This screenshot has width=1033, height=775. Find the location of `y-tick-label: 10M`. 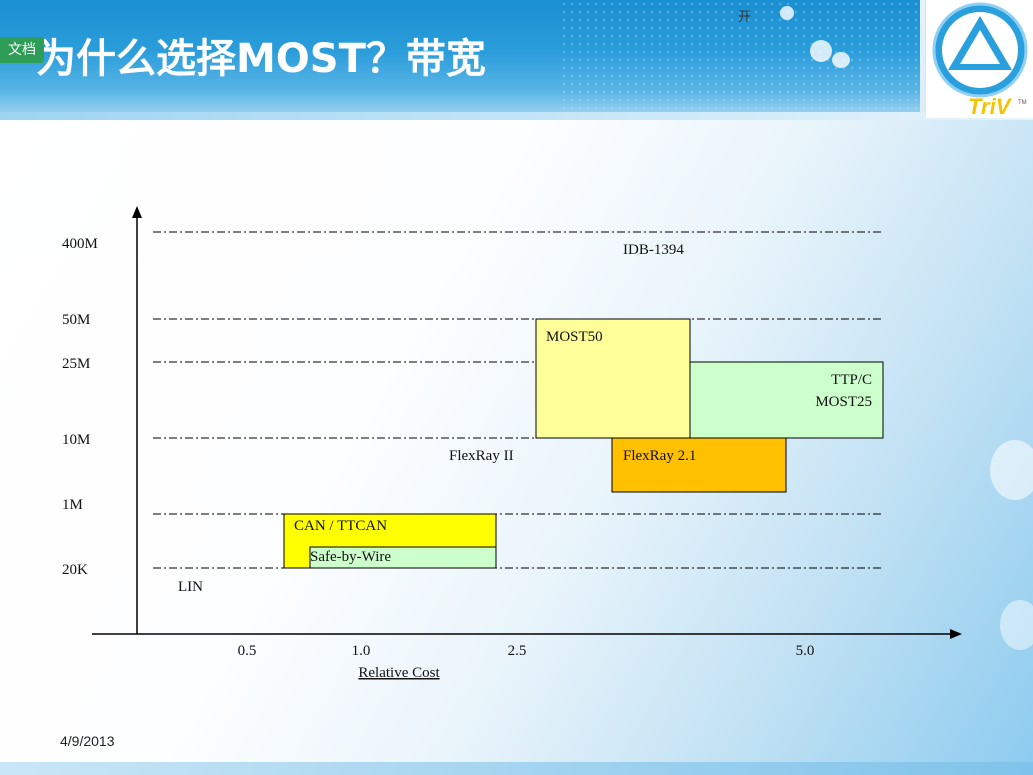

y-tick-label: 10M is located at coordinates (76, 440).